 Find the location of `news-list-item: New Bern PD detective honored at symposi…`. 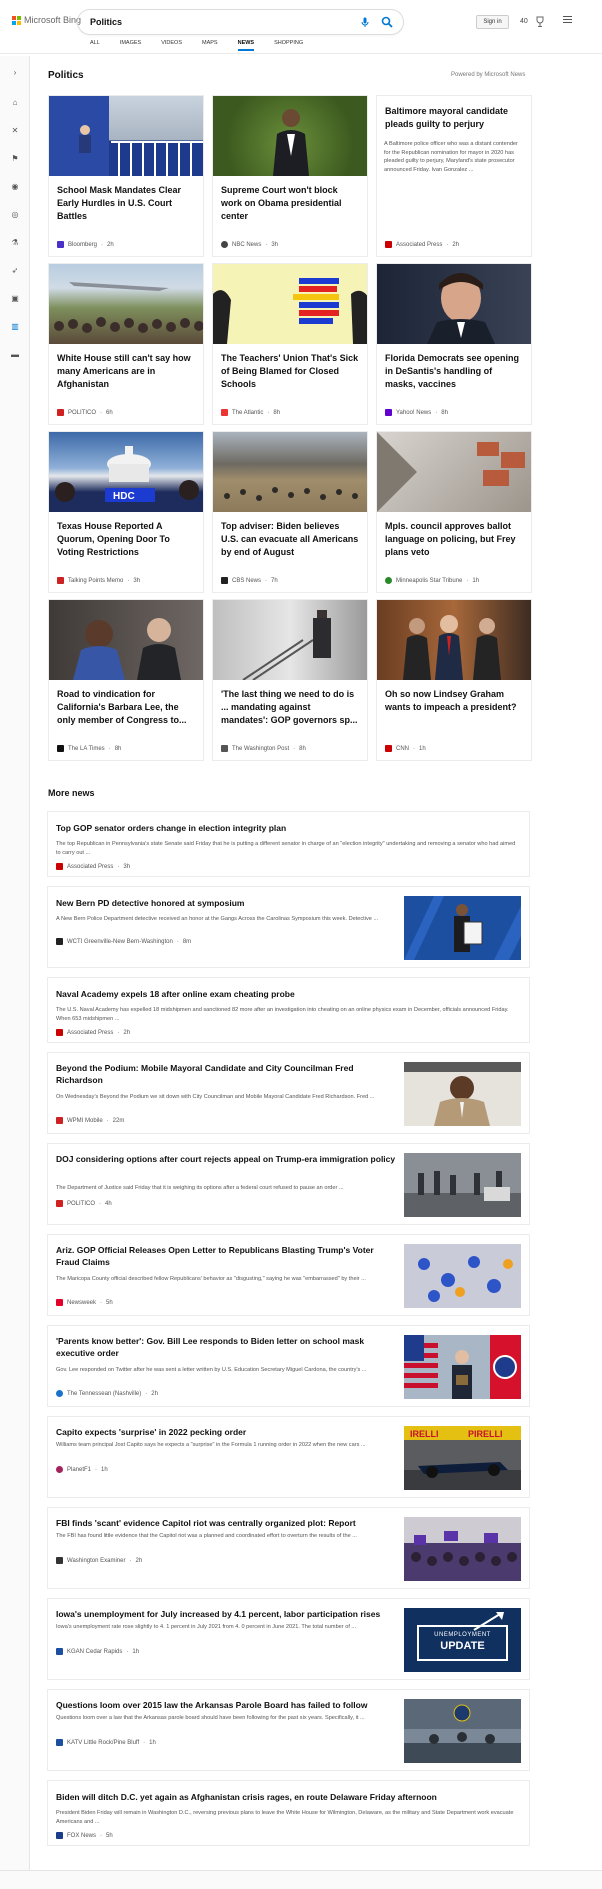

news-list-item: New Bern PD detective honored at symposi… is located at coordinates (288, 927).